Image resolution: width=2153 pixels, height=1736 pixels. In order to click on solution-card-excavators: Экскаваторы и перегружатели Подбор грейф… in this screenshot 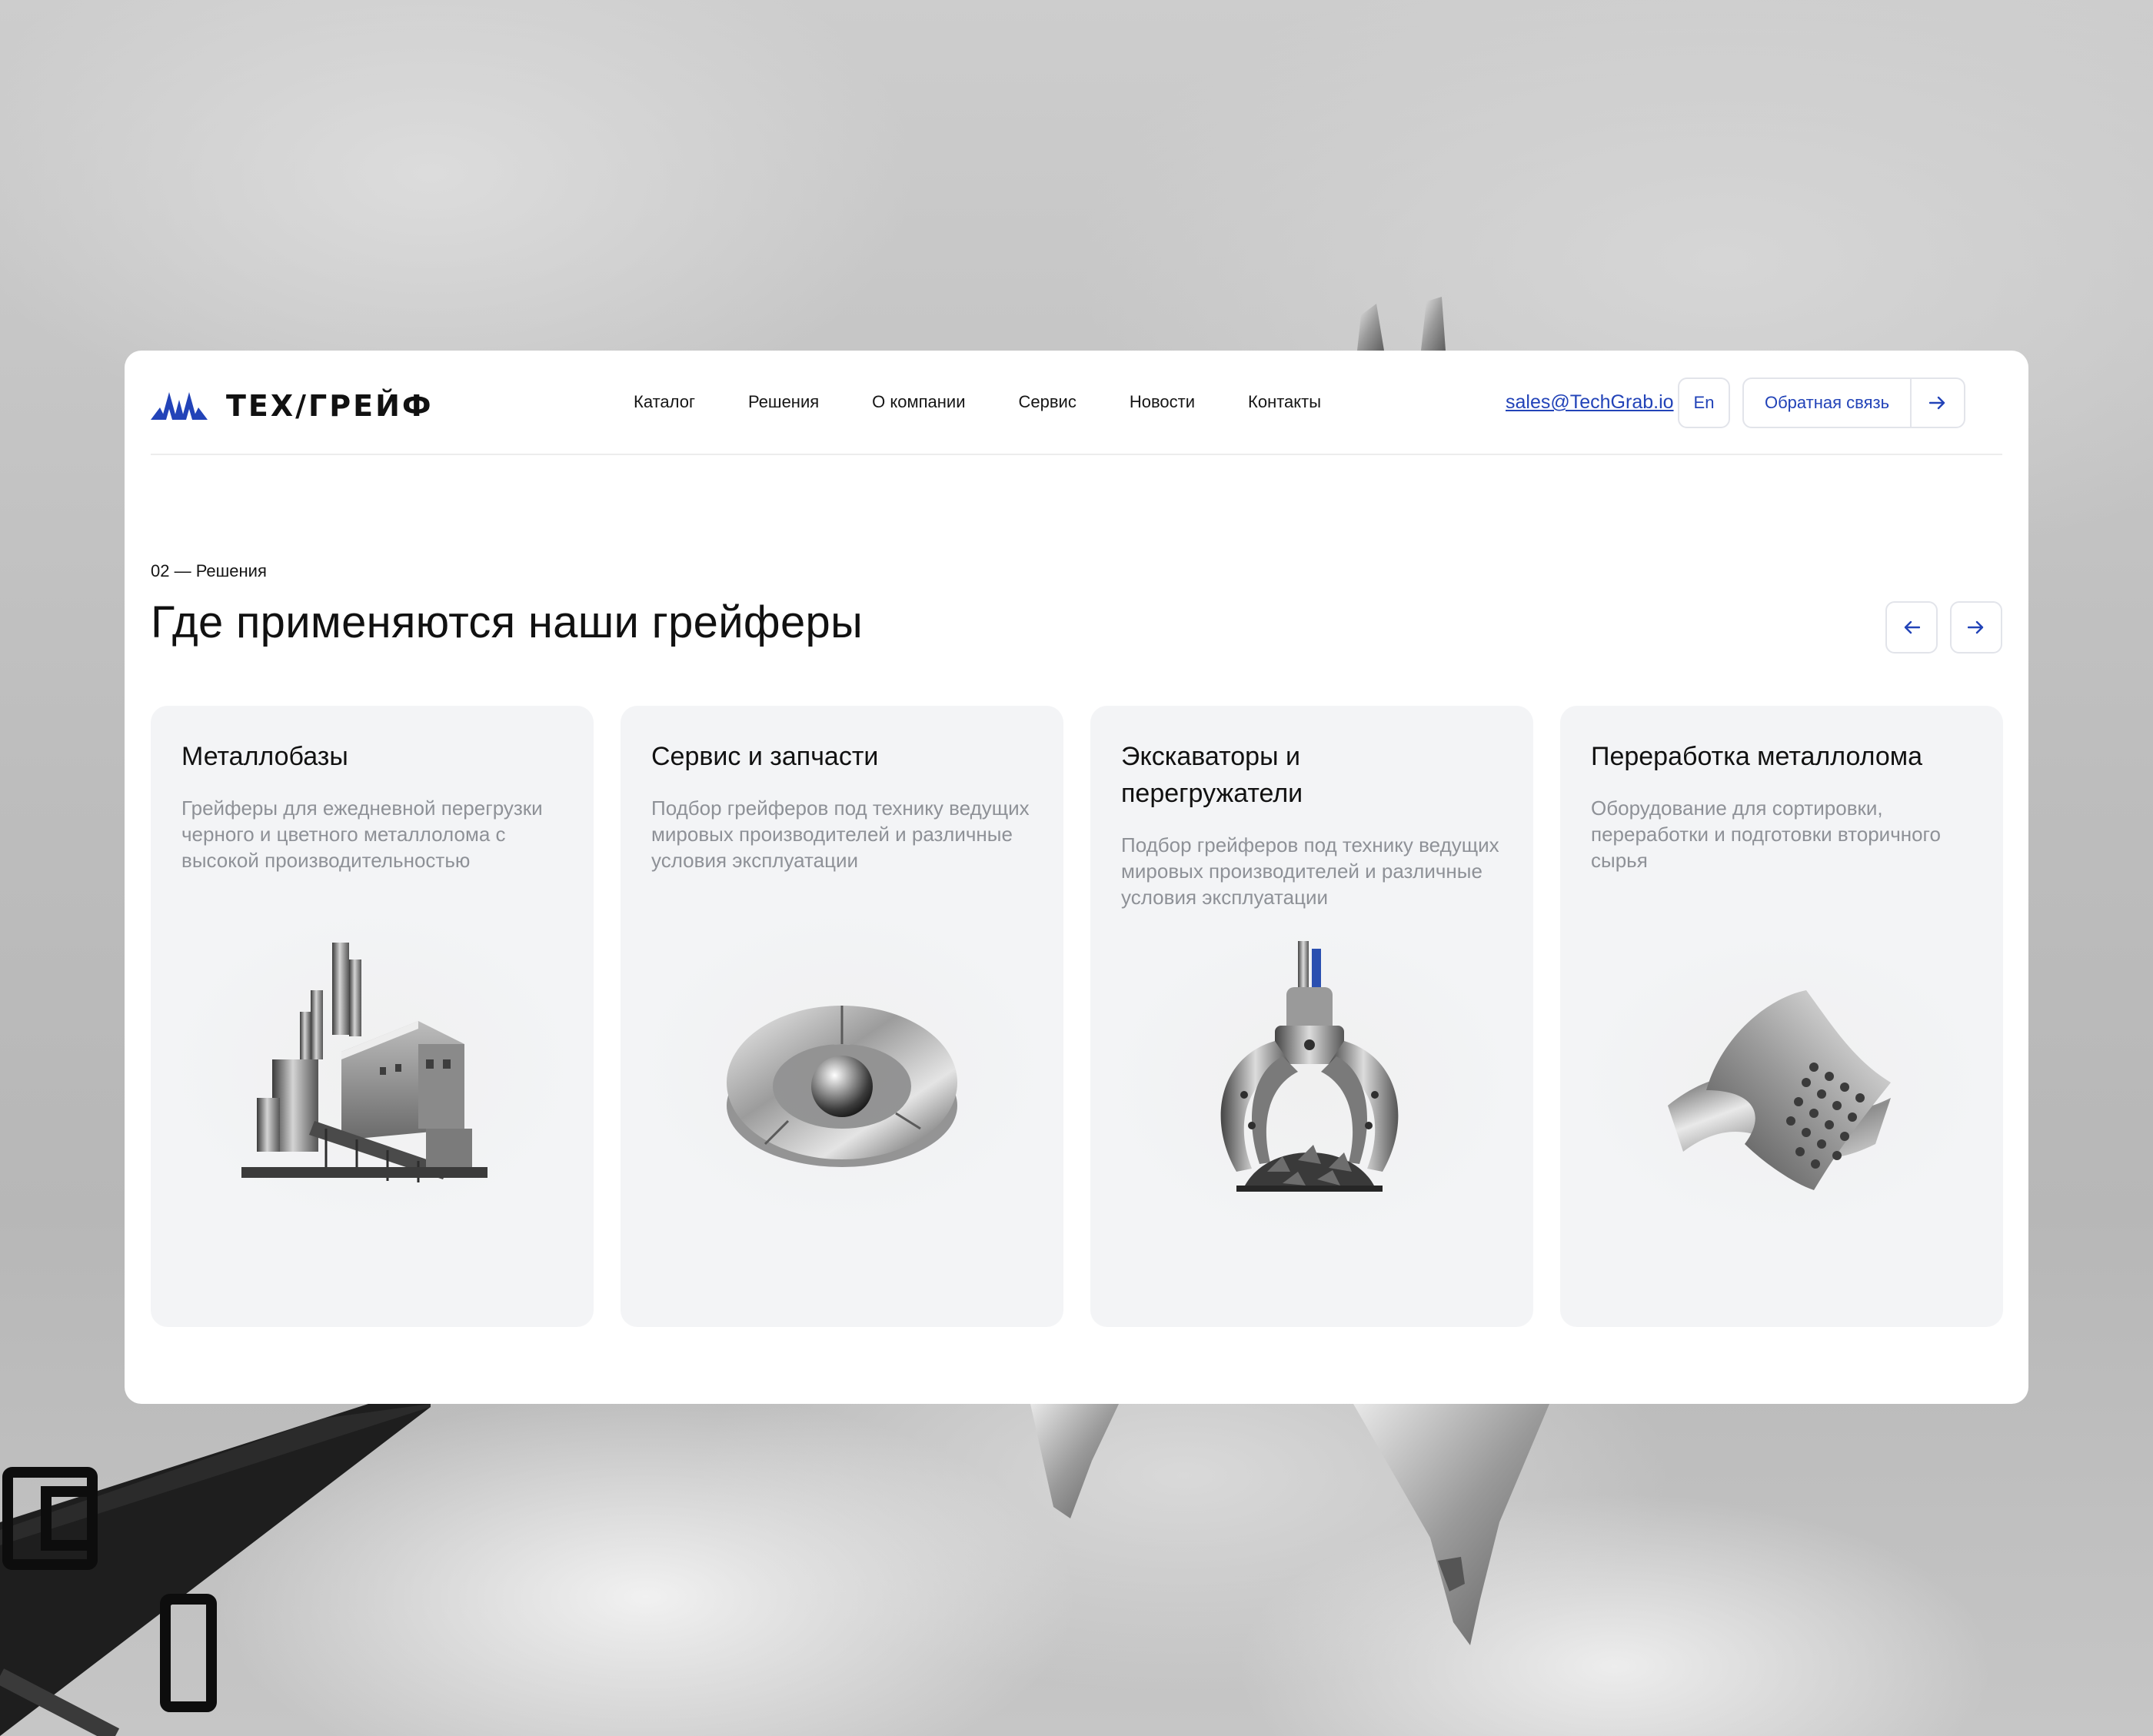, I will do `click(1311, 1016)`.